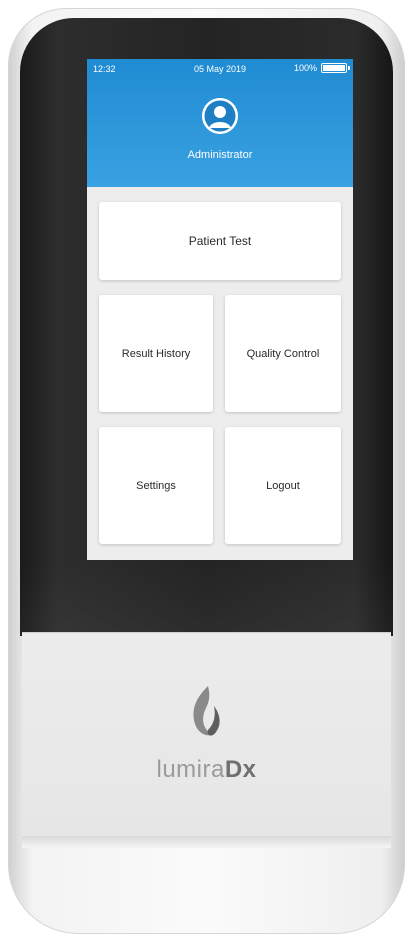 The image size is (413, 940). Describe the element at coordinates (206, 711) in the screenshot. I see `flame-logo-icon` at that location.